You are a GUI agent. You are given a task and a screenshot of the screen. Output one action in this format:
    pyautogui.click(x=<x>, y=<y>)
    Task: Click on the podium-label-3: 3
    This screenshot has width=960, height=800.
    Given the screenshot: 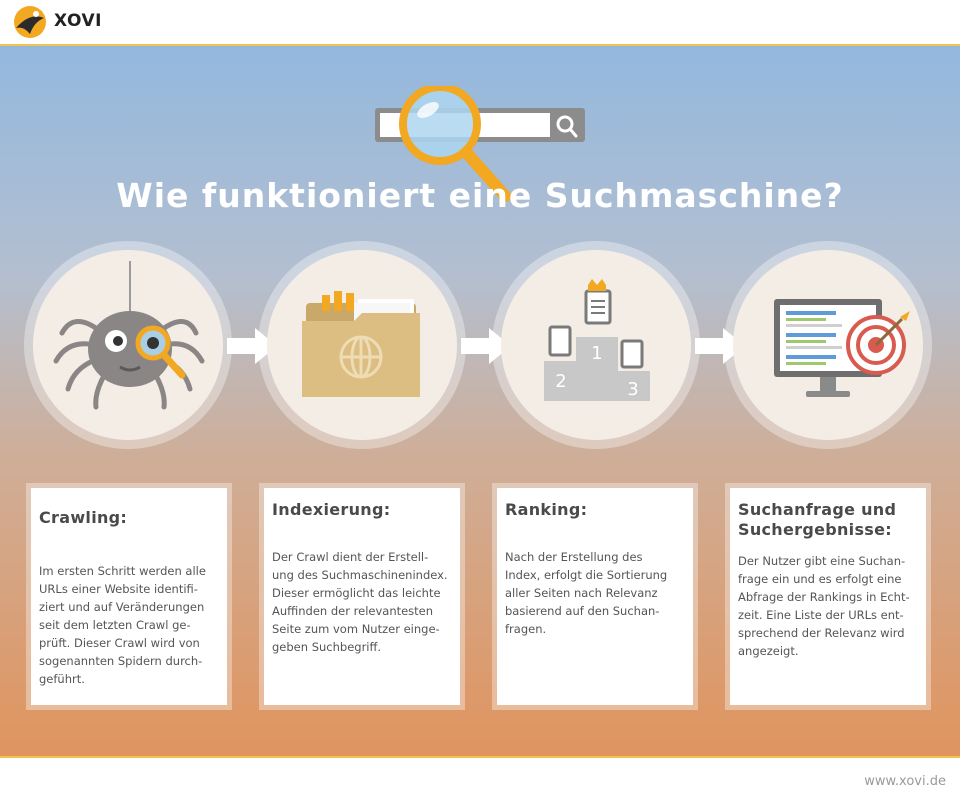 What is the action you would take?
    pyautogui.click(x=632, y=389)
    